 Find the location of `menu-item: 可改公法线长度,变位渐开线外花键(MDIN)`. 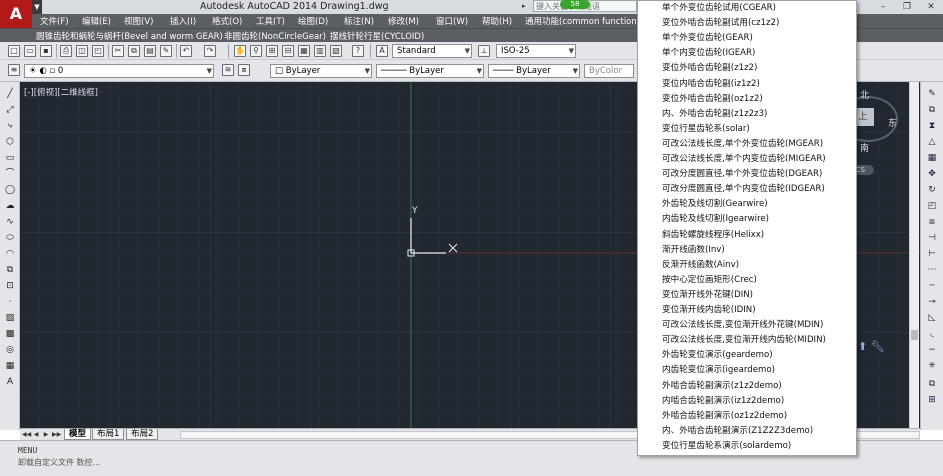

menu-item: 可改公法线长度,变位渐开线外花键(MDIN) is located at coordinates (742, 325).